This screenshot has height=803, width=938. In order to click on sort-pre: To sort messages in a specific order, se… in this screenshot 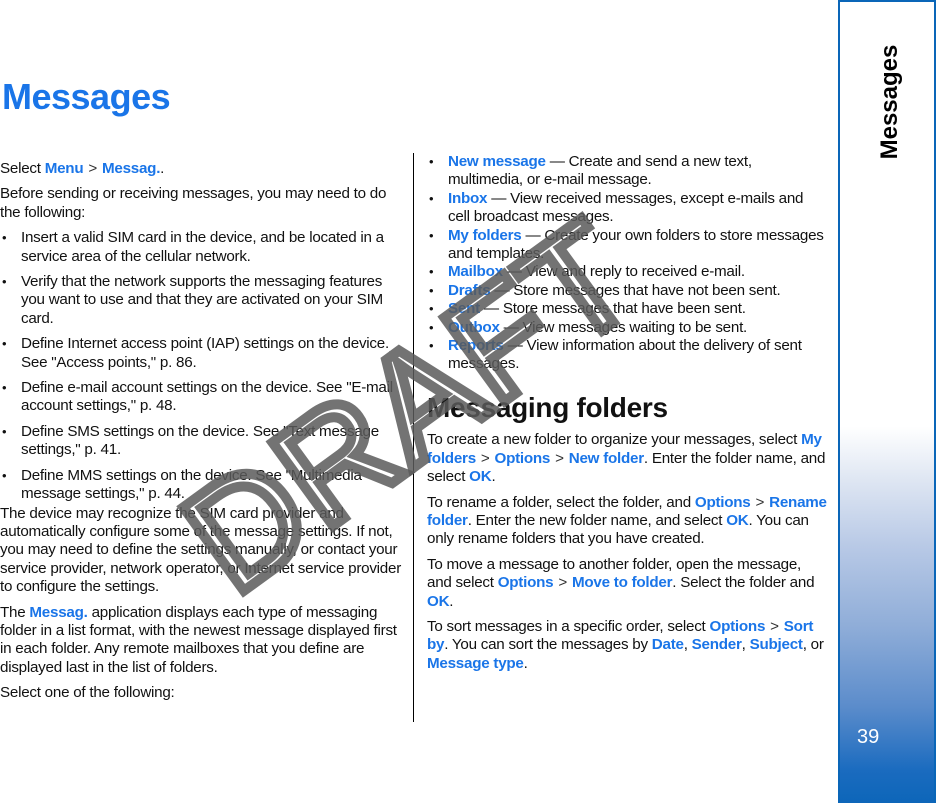, I will do `click(566, 626)`.